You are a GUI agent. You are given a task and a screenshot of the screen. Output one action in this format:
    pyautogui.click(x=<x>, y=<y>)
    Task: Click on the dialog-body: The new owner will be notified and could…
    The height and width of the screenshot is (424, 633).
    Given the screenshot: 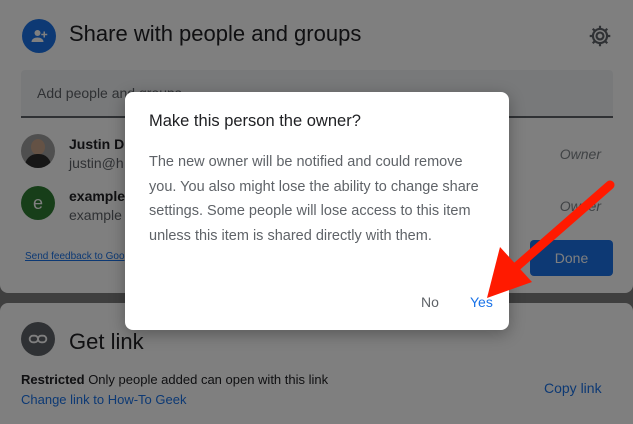 What is the action you would take?
    pyautogui.click(x=314, y=199)
    